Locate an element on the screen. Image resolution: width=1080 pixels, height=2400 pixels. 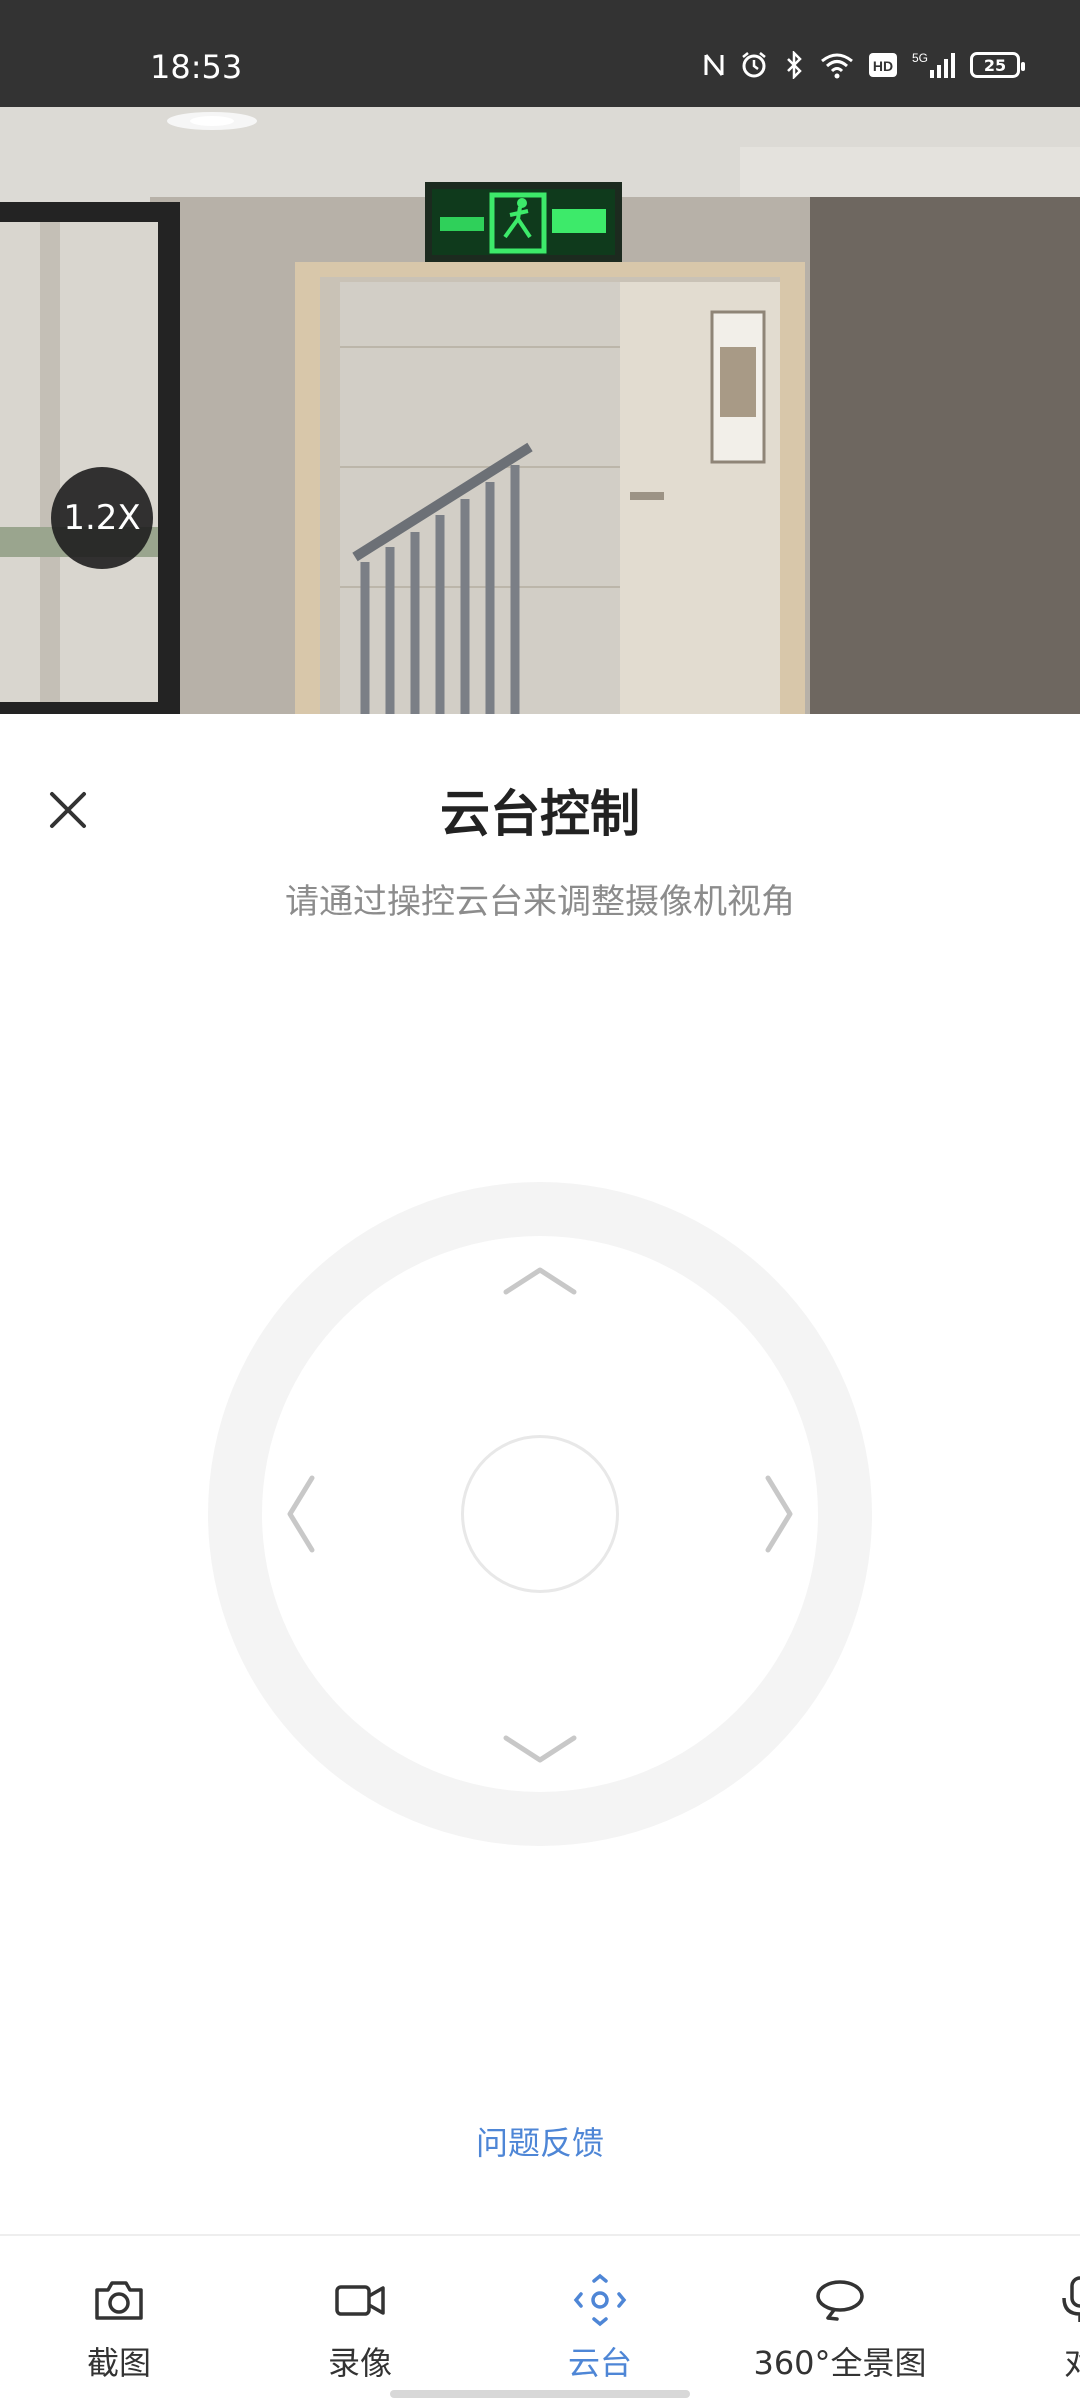
pan-down-button is located at coordinates (540, 1750).